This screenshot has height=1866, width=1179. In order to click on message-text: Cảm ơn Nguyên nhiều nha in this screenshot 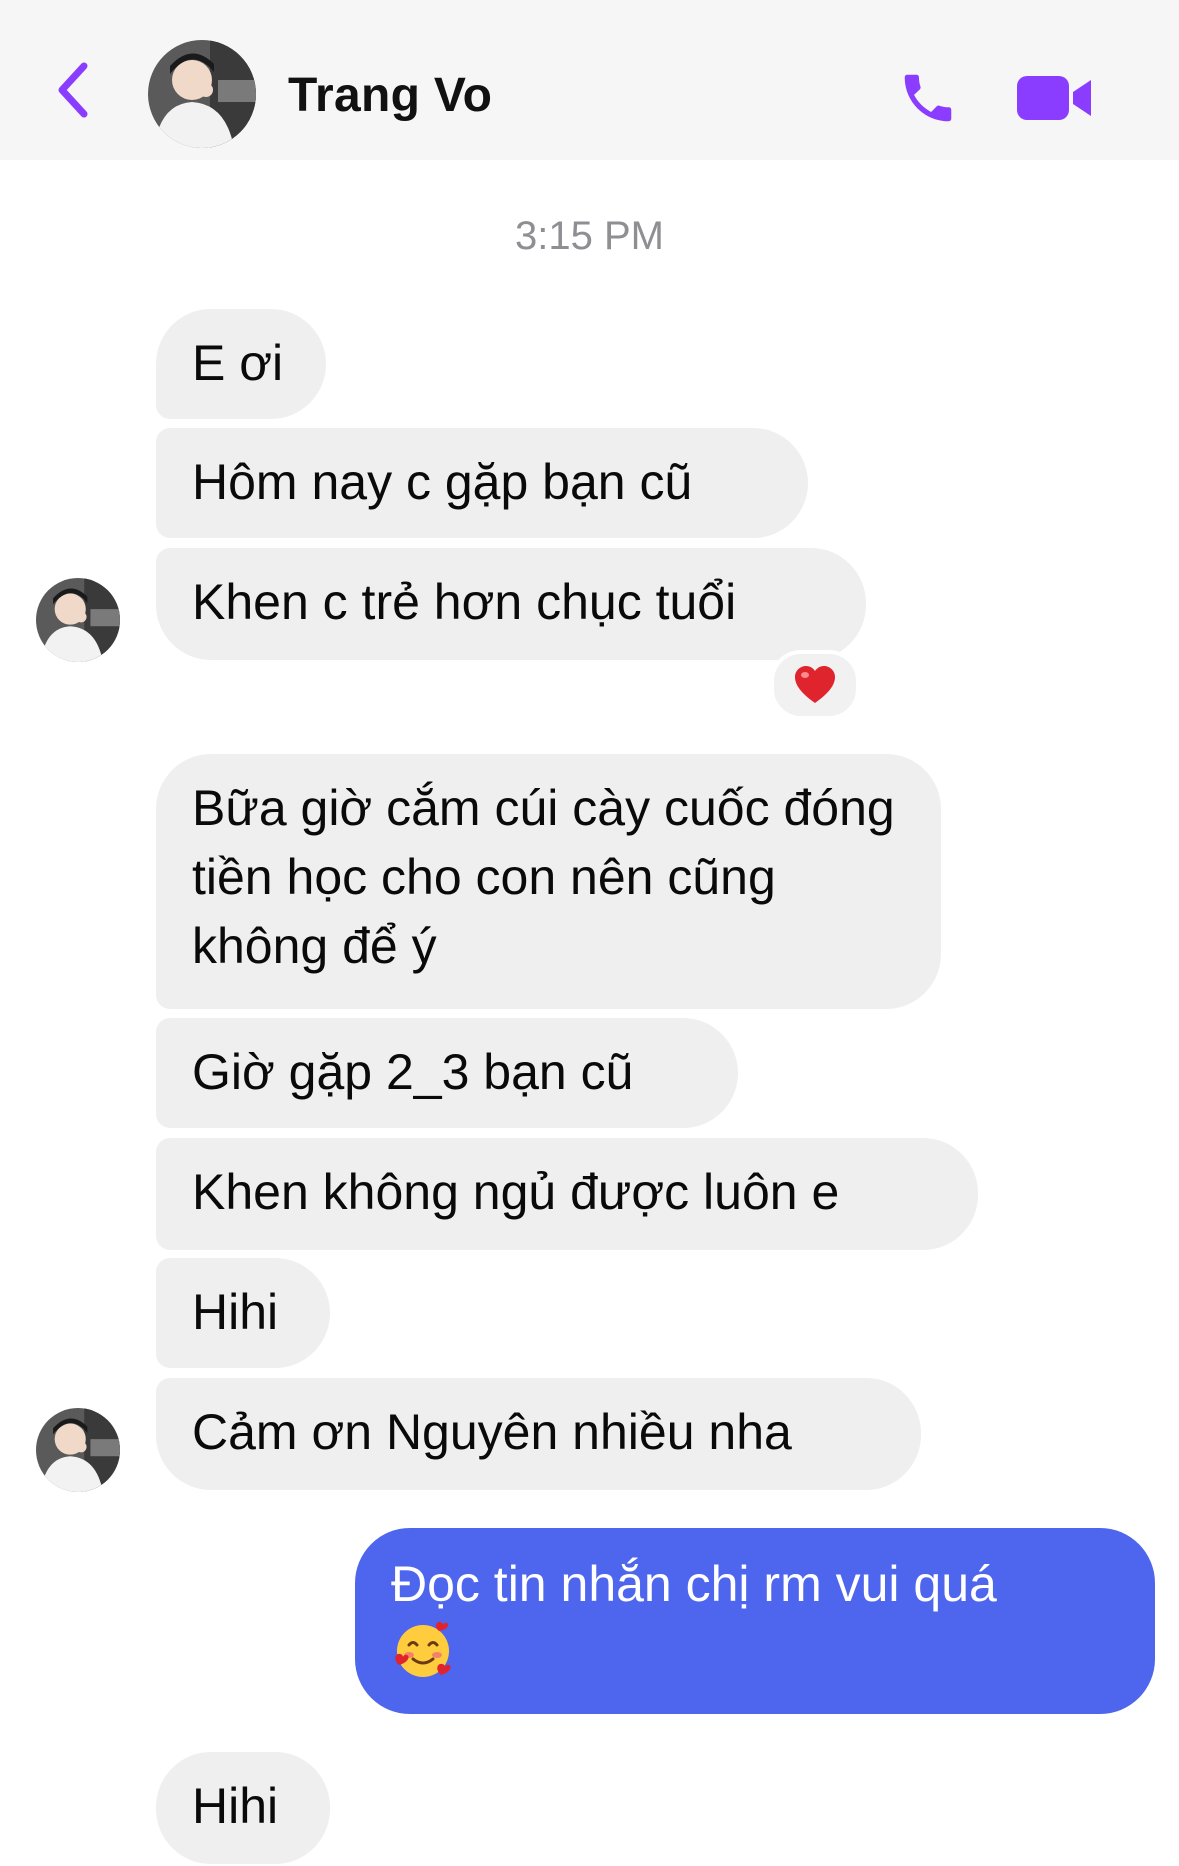, I will do `click(492, 1432)`.